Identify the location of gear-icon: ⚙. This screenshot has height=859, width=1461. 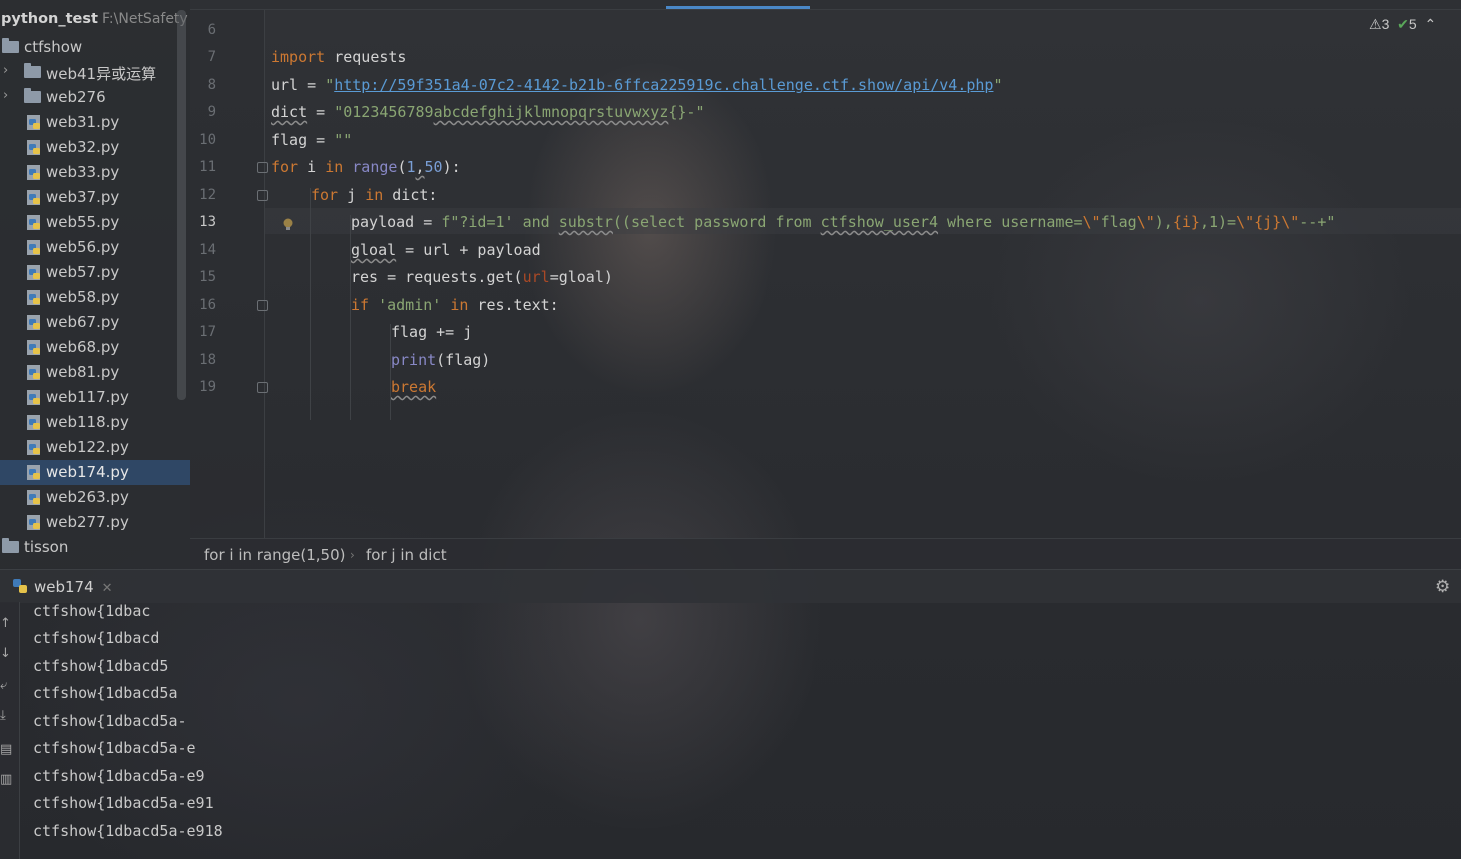
(1444, 587).